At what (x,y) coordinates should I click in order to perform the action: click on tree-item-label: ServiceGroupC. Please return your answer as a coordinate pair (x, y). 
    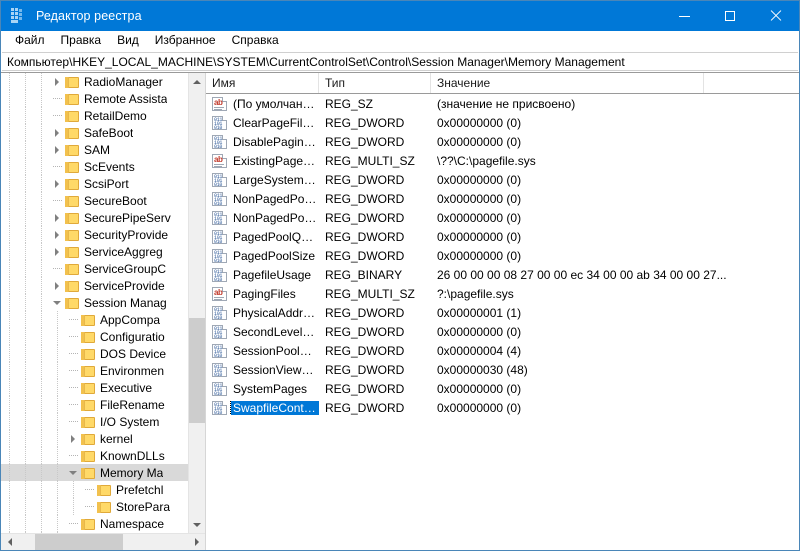
    Looking at the image, I should click on (125, 268).